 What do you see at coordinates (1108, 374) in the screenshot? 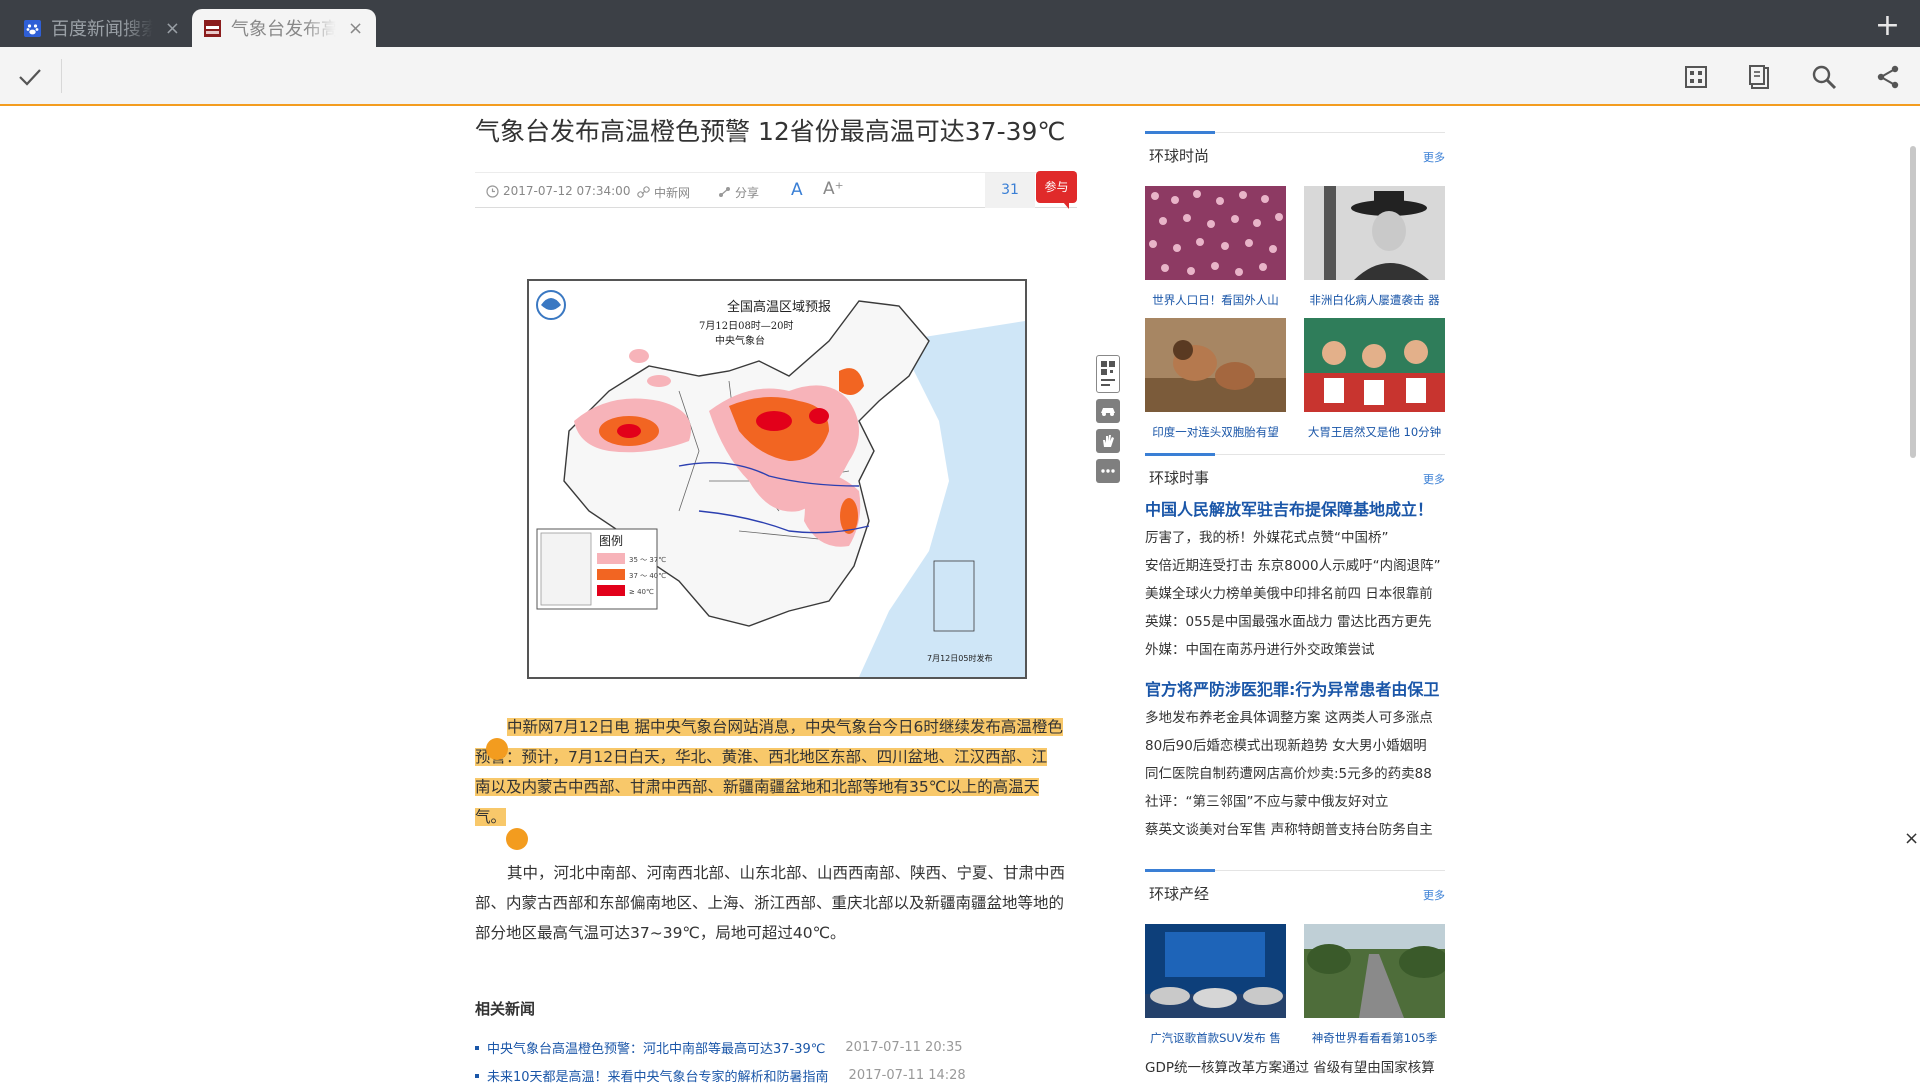
I see `qr-code-icon` at bounding box center [1108, 374].